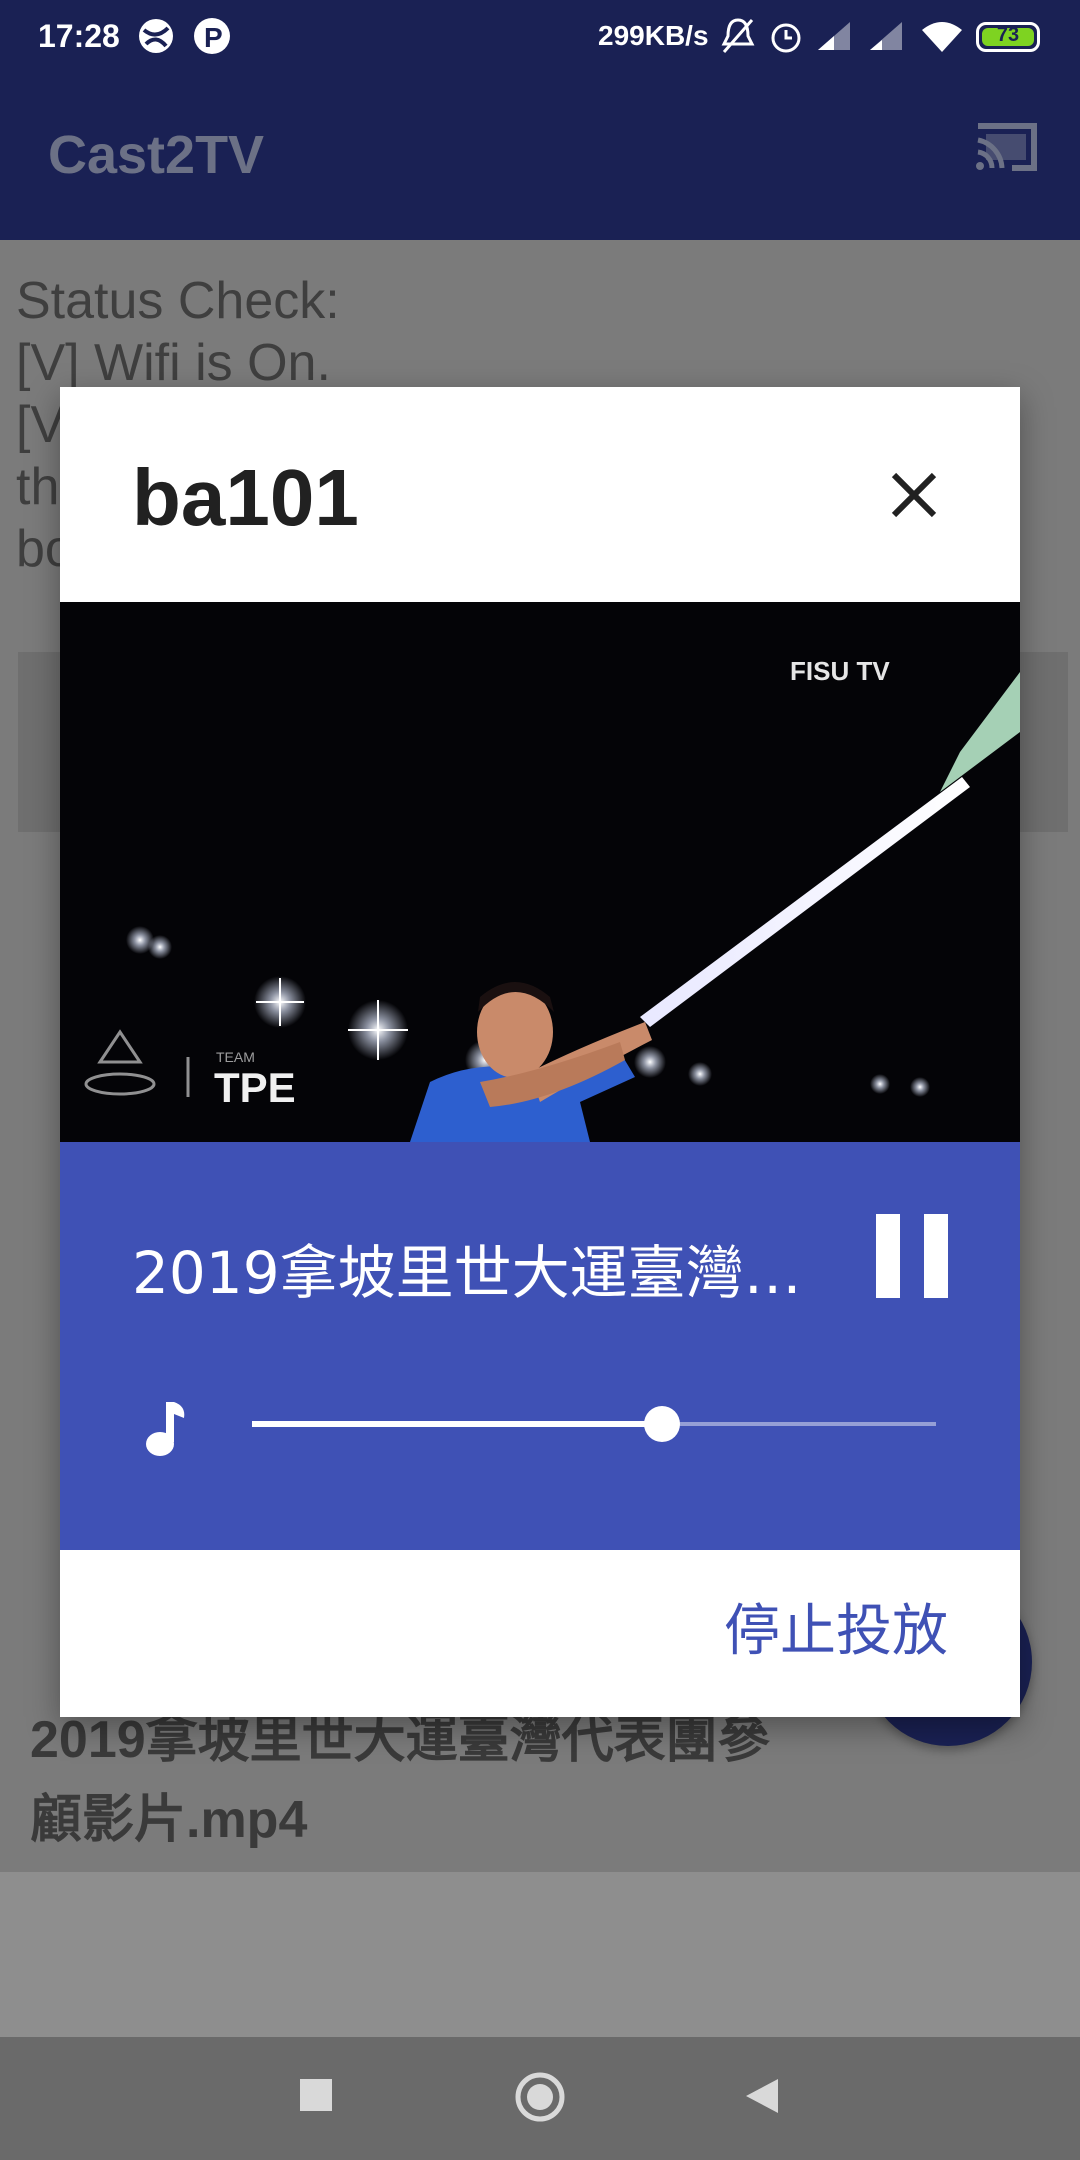 This screenshot has height=2160, width=1080. Describe the element at coordinates (156, 40) in the screenshot. I see `globe-icon` at that location.